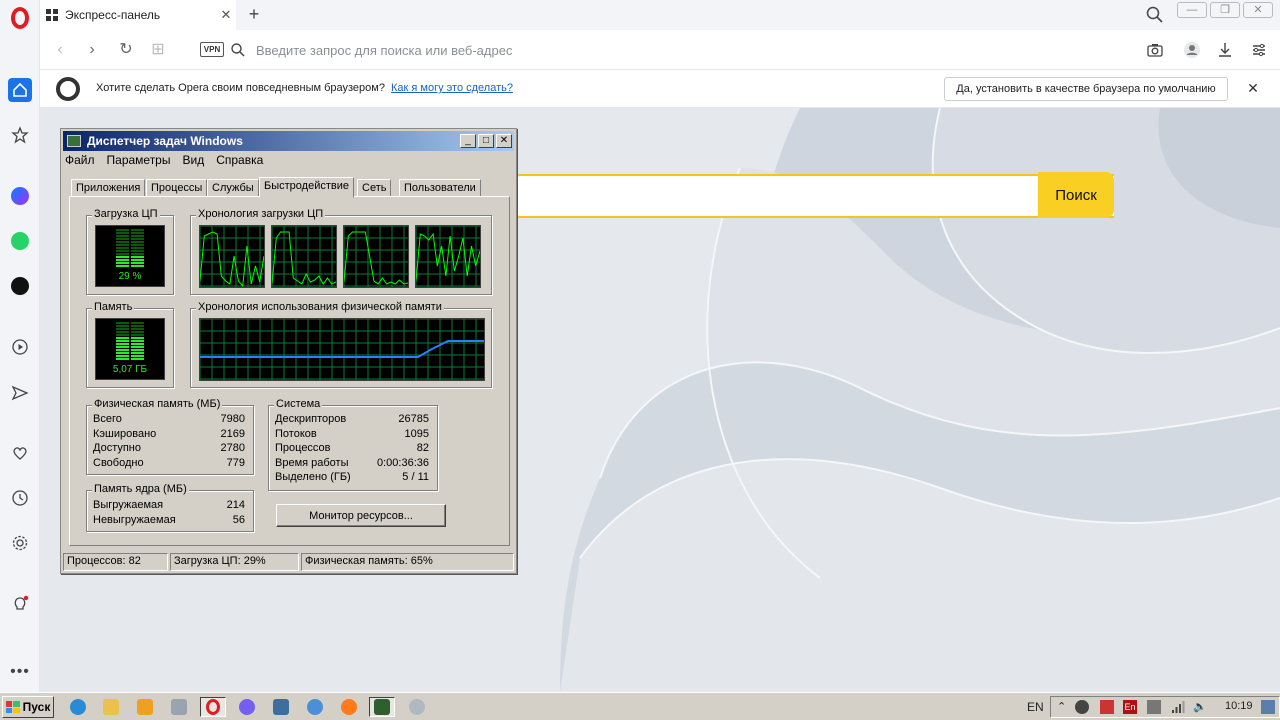 This screenshot has width=1280, height=720. Describe the element at coordinates (20, 543) in the screenshot. I see `sidebar-settings-button` at that location.